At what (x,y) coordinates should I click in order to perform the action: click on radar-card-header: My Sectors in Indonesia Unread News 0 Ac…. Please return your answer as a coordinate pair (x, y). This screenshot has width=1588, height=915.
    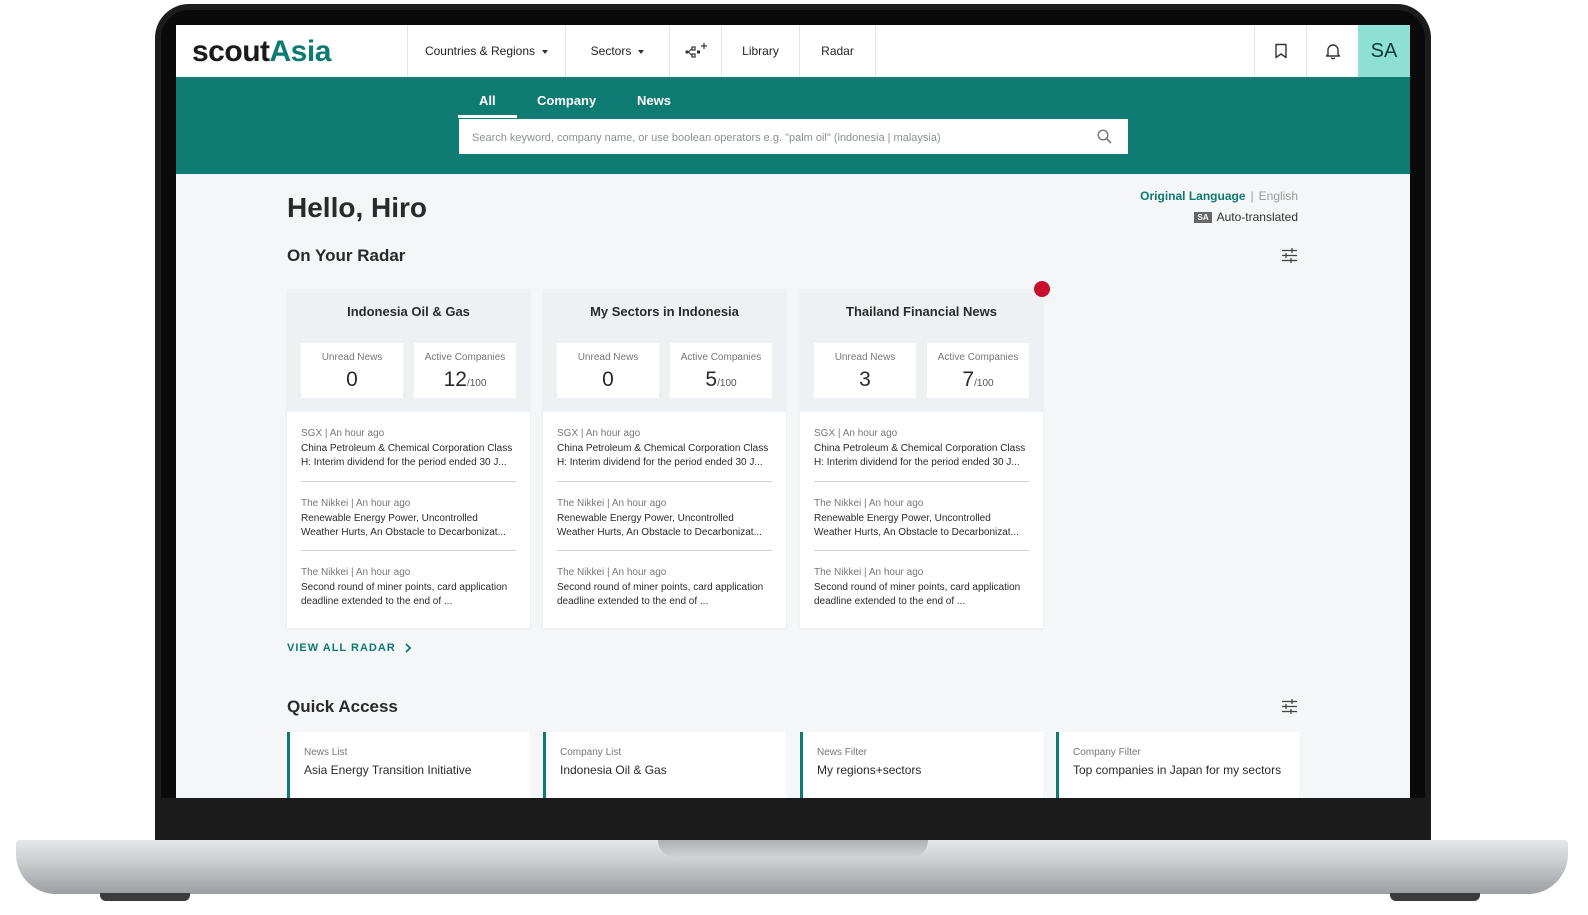
    Looking at the image, I should click on (664, 350).